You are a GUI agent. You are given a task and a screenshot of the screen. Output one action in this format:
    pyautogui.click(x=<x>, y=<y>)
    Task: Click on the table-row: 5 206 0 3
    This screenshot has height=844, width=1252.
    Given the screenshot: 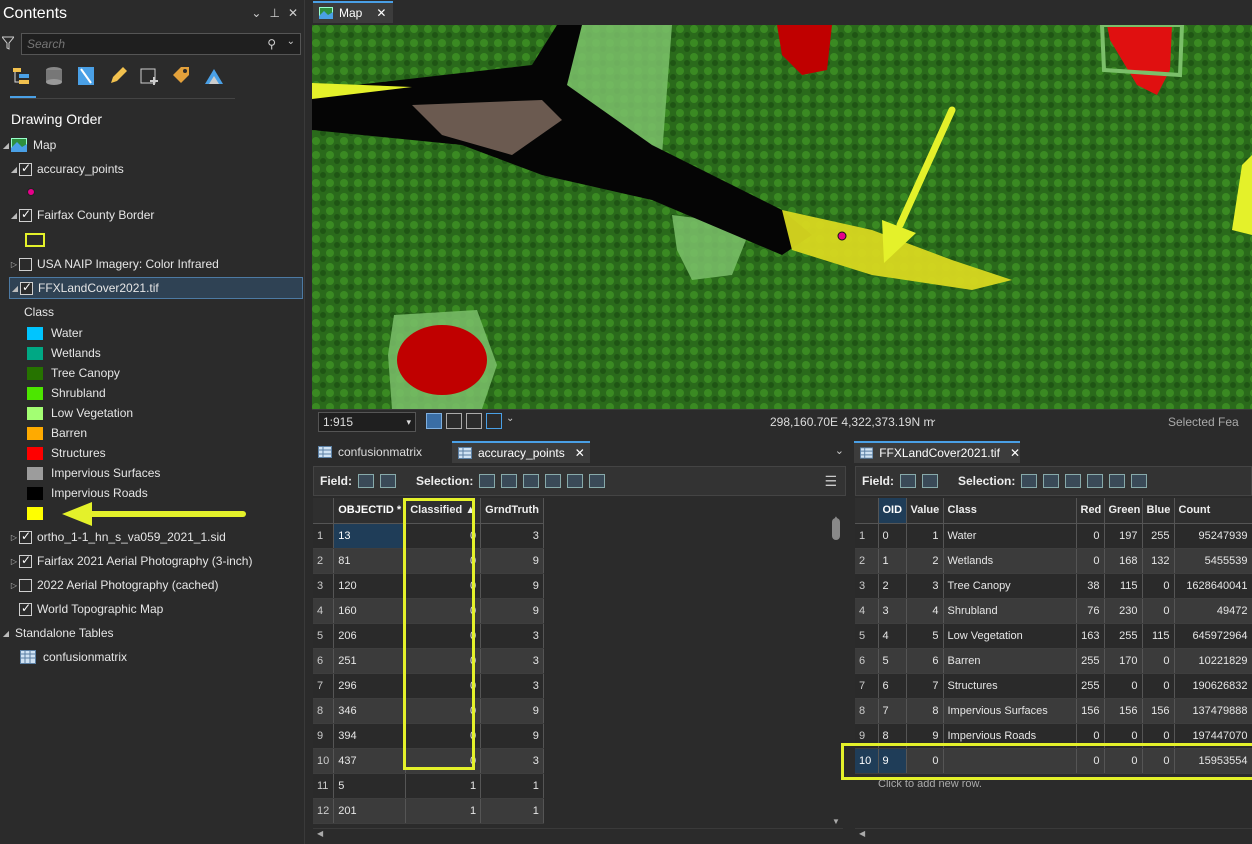 What is the action you would take?
    pyautogui.click(x=428, y=636)
    